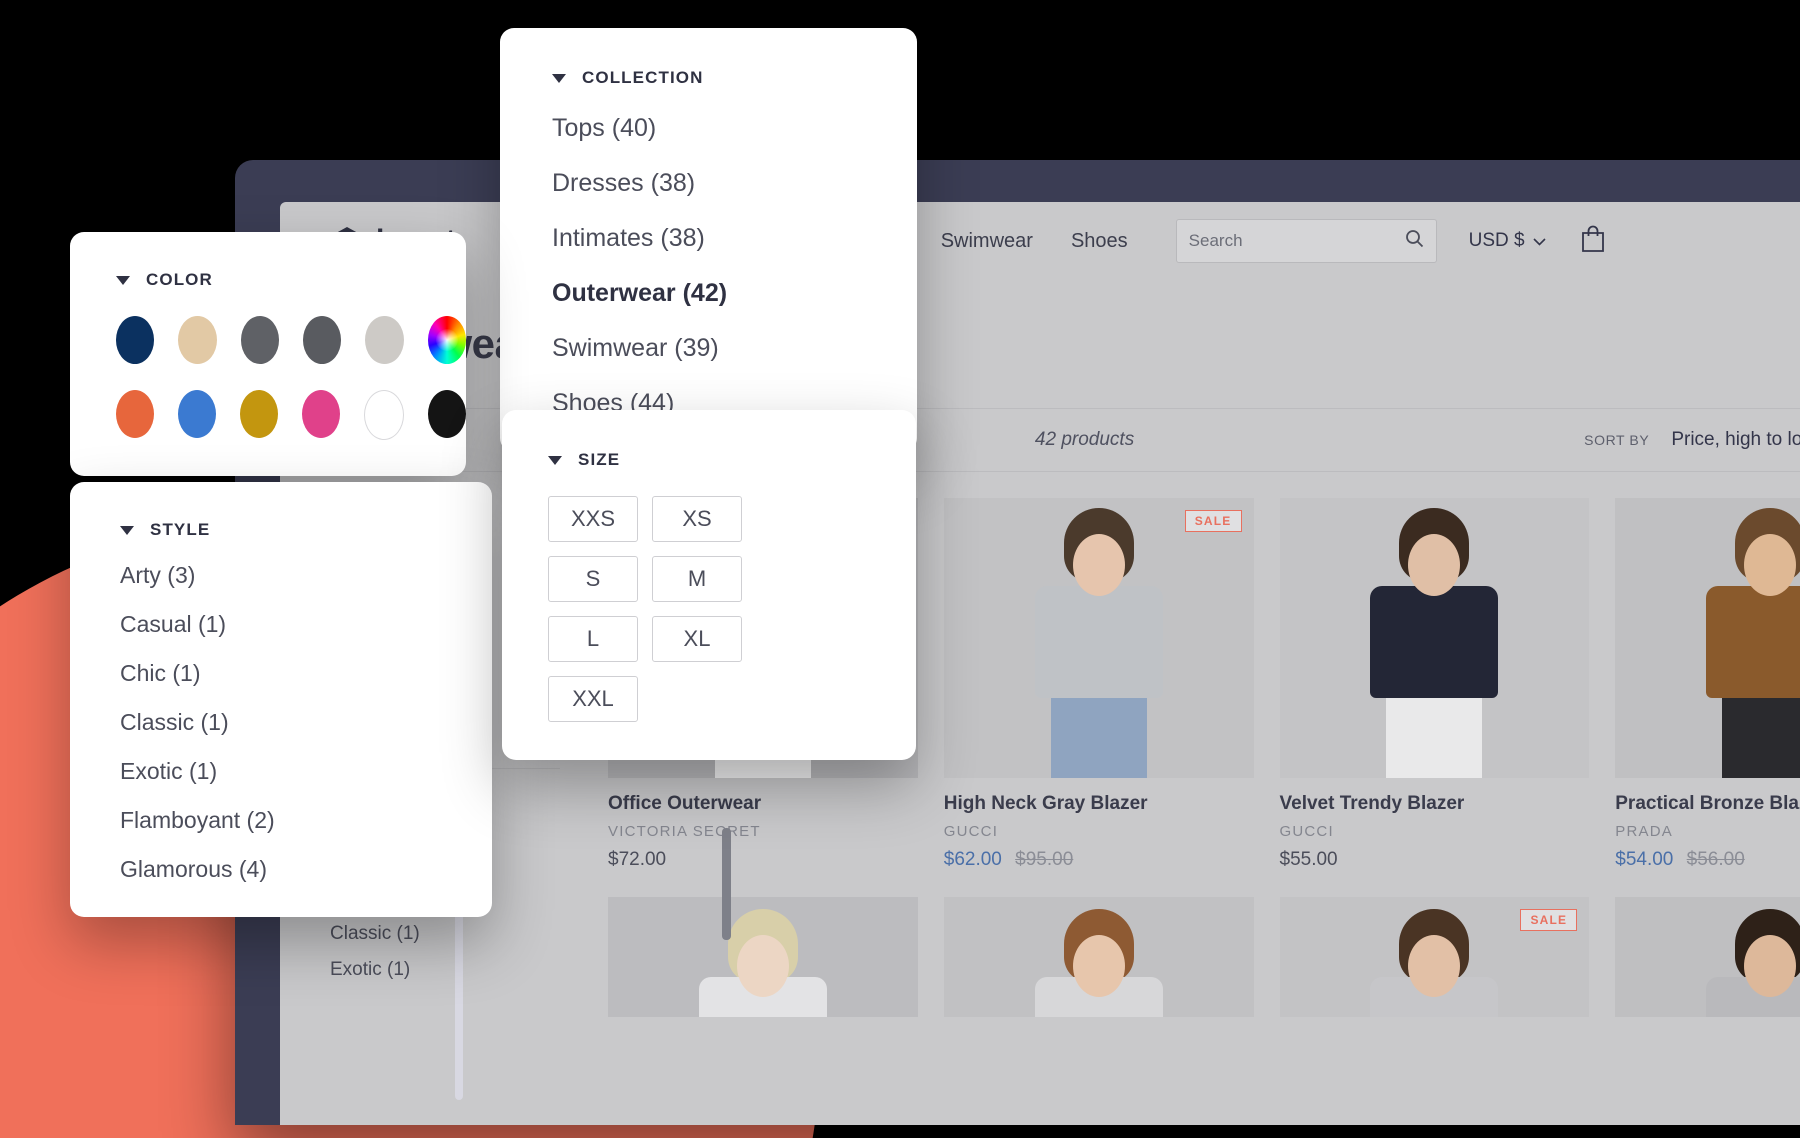  I want to click on style-option-casual: Casual (1), so click(306, 624).